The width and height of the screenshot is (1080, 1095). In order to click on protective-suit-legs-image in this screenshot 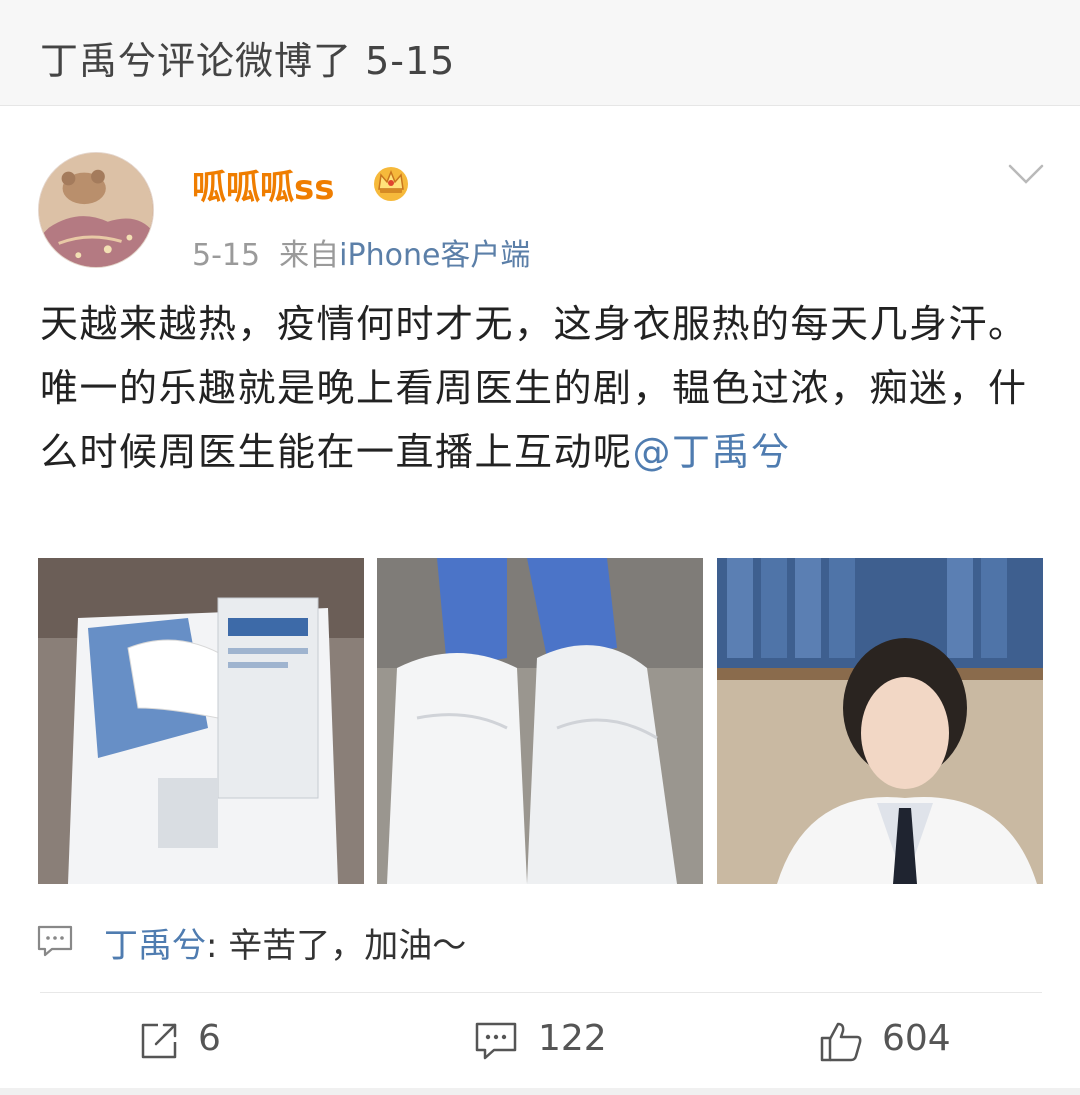, I will do `click(540, 721)`.